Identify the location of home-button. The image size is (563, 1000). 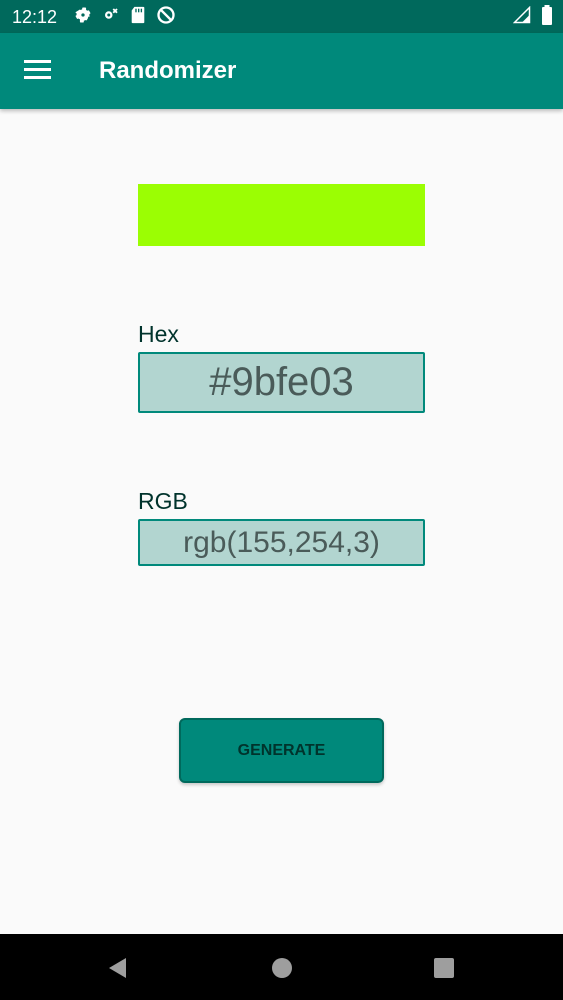
(282, 968).